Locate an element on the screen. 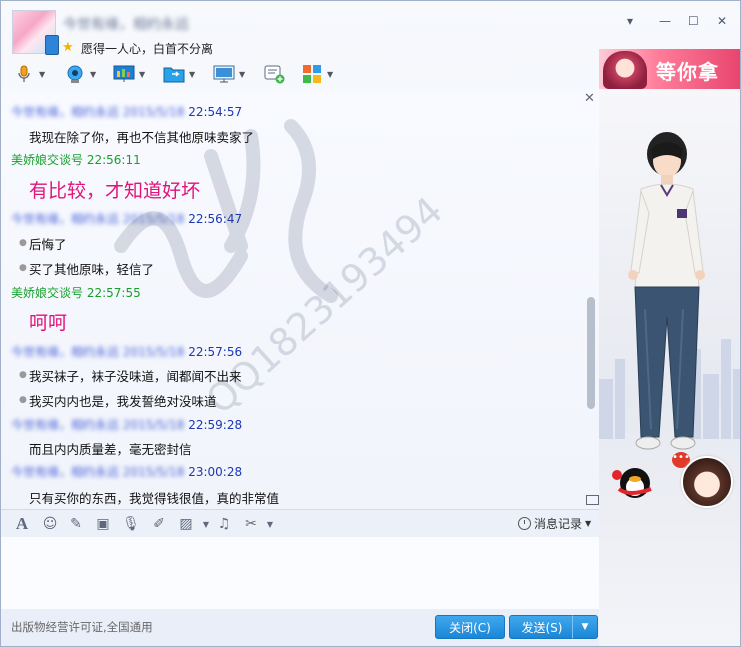 The image size is (741, 647). gif-icon: ▣ is located at coordinates (103, 524).